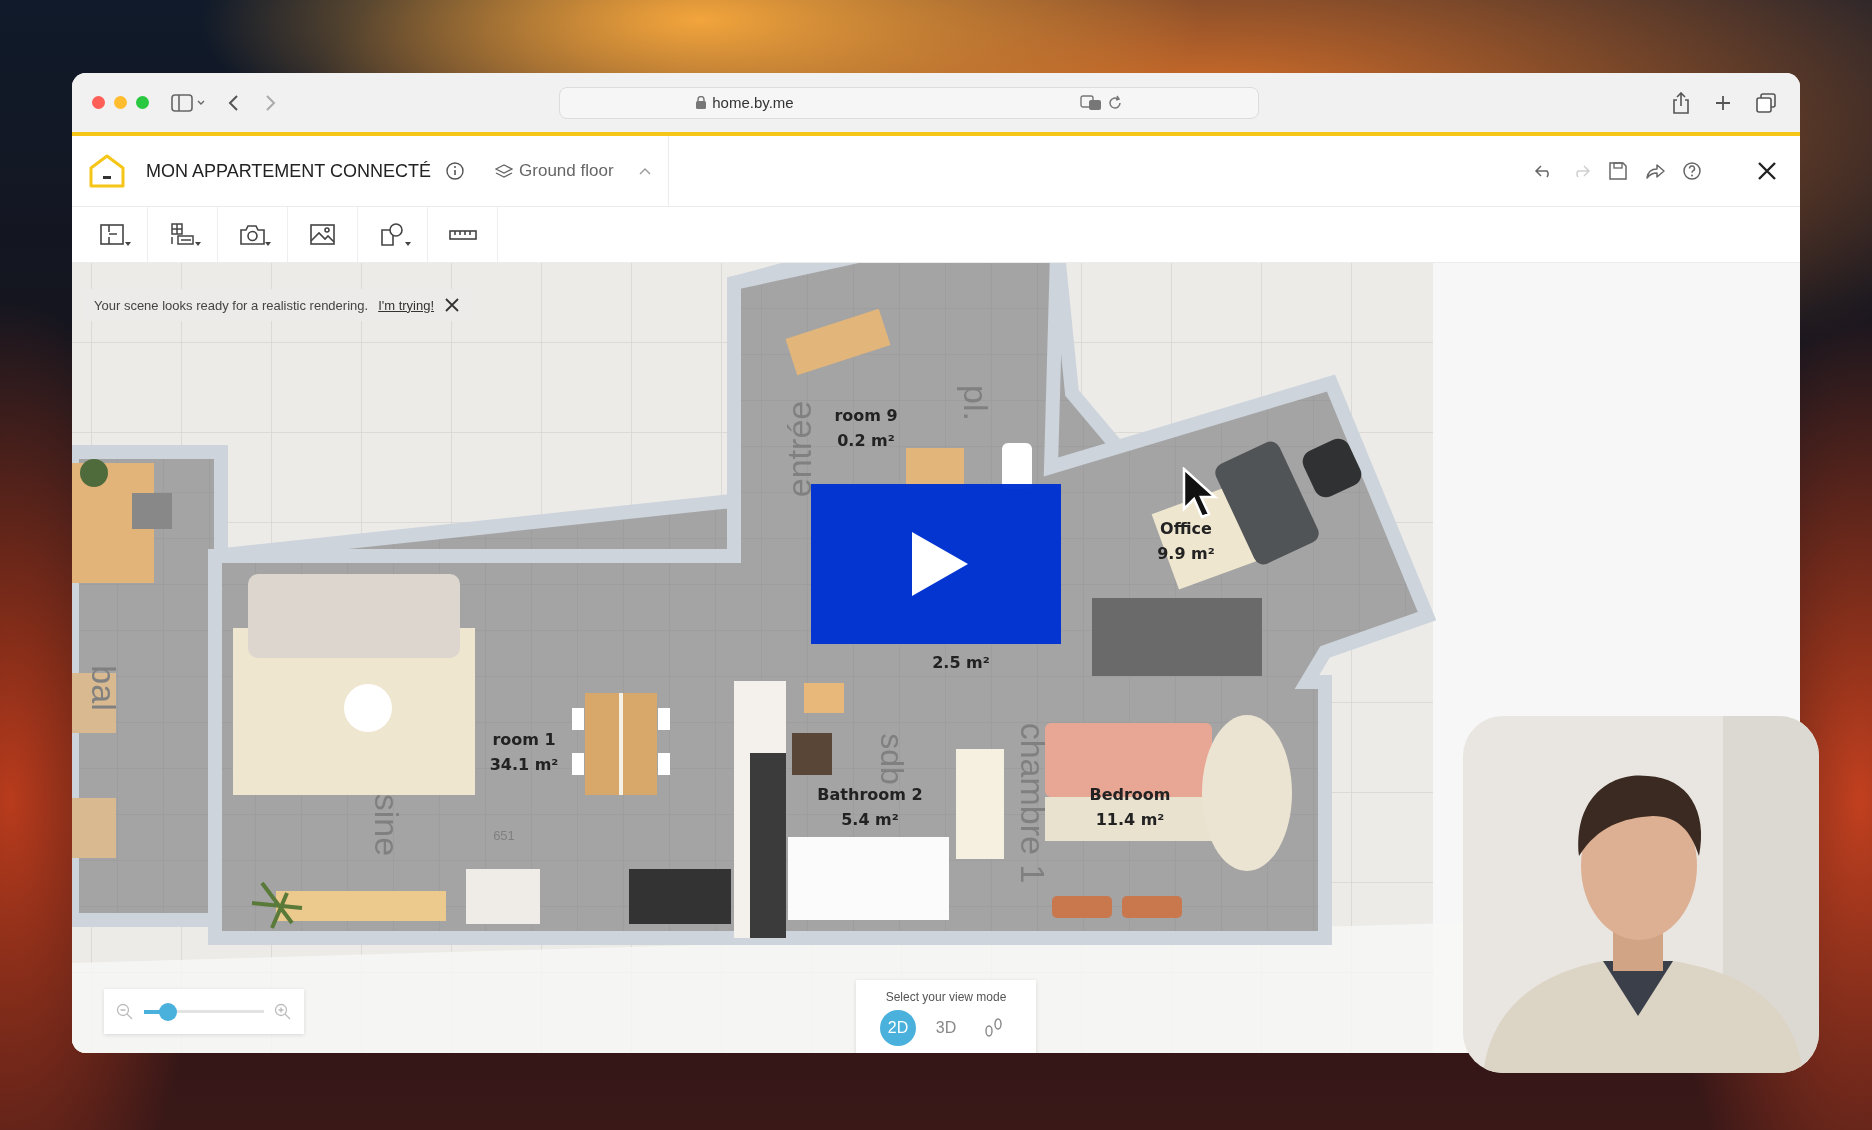 The width and height of the screenshot is (1872, 1130). What do you see at coordinates (1681, 102) in the screenshot?
I see `share-icon` at bounding box center [1681, 102].